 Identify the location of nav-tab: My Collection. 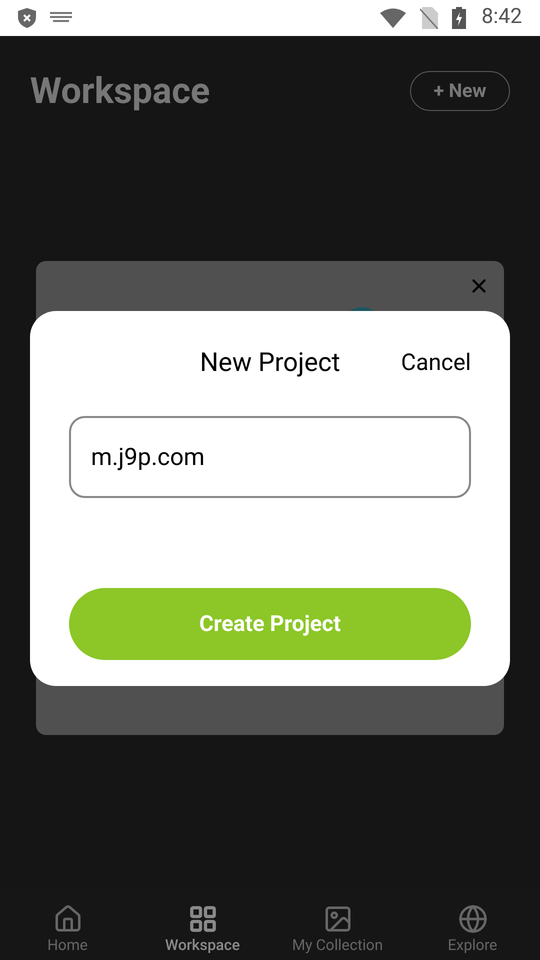
(337, 924).